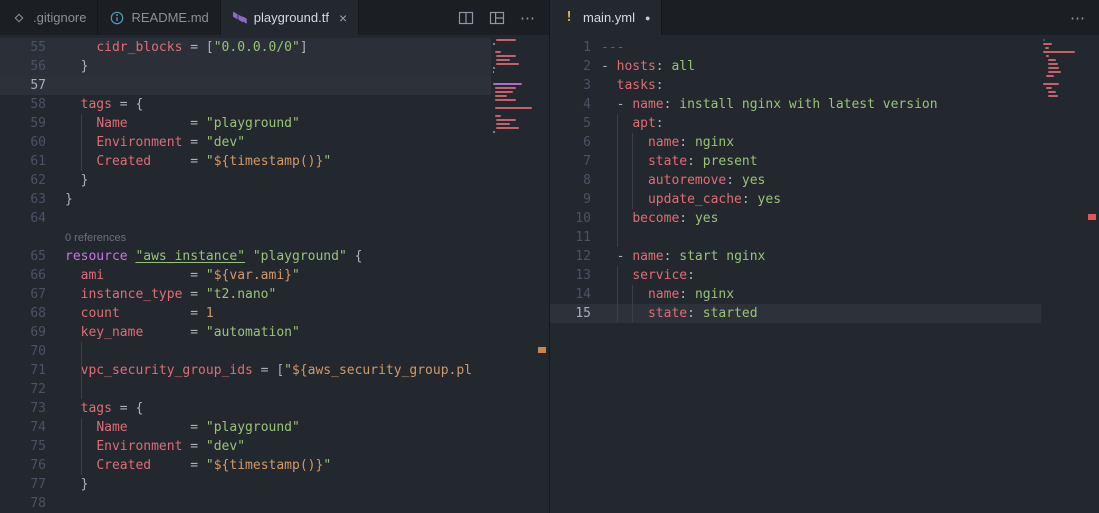  Describe the element at coordinates (23, 256) in the screenshot. I see `line-number: 65` at that location.